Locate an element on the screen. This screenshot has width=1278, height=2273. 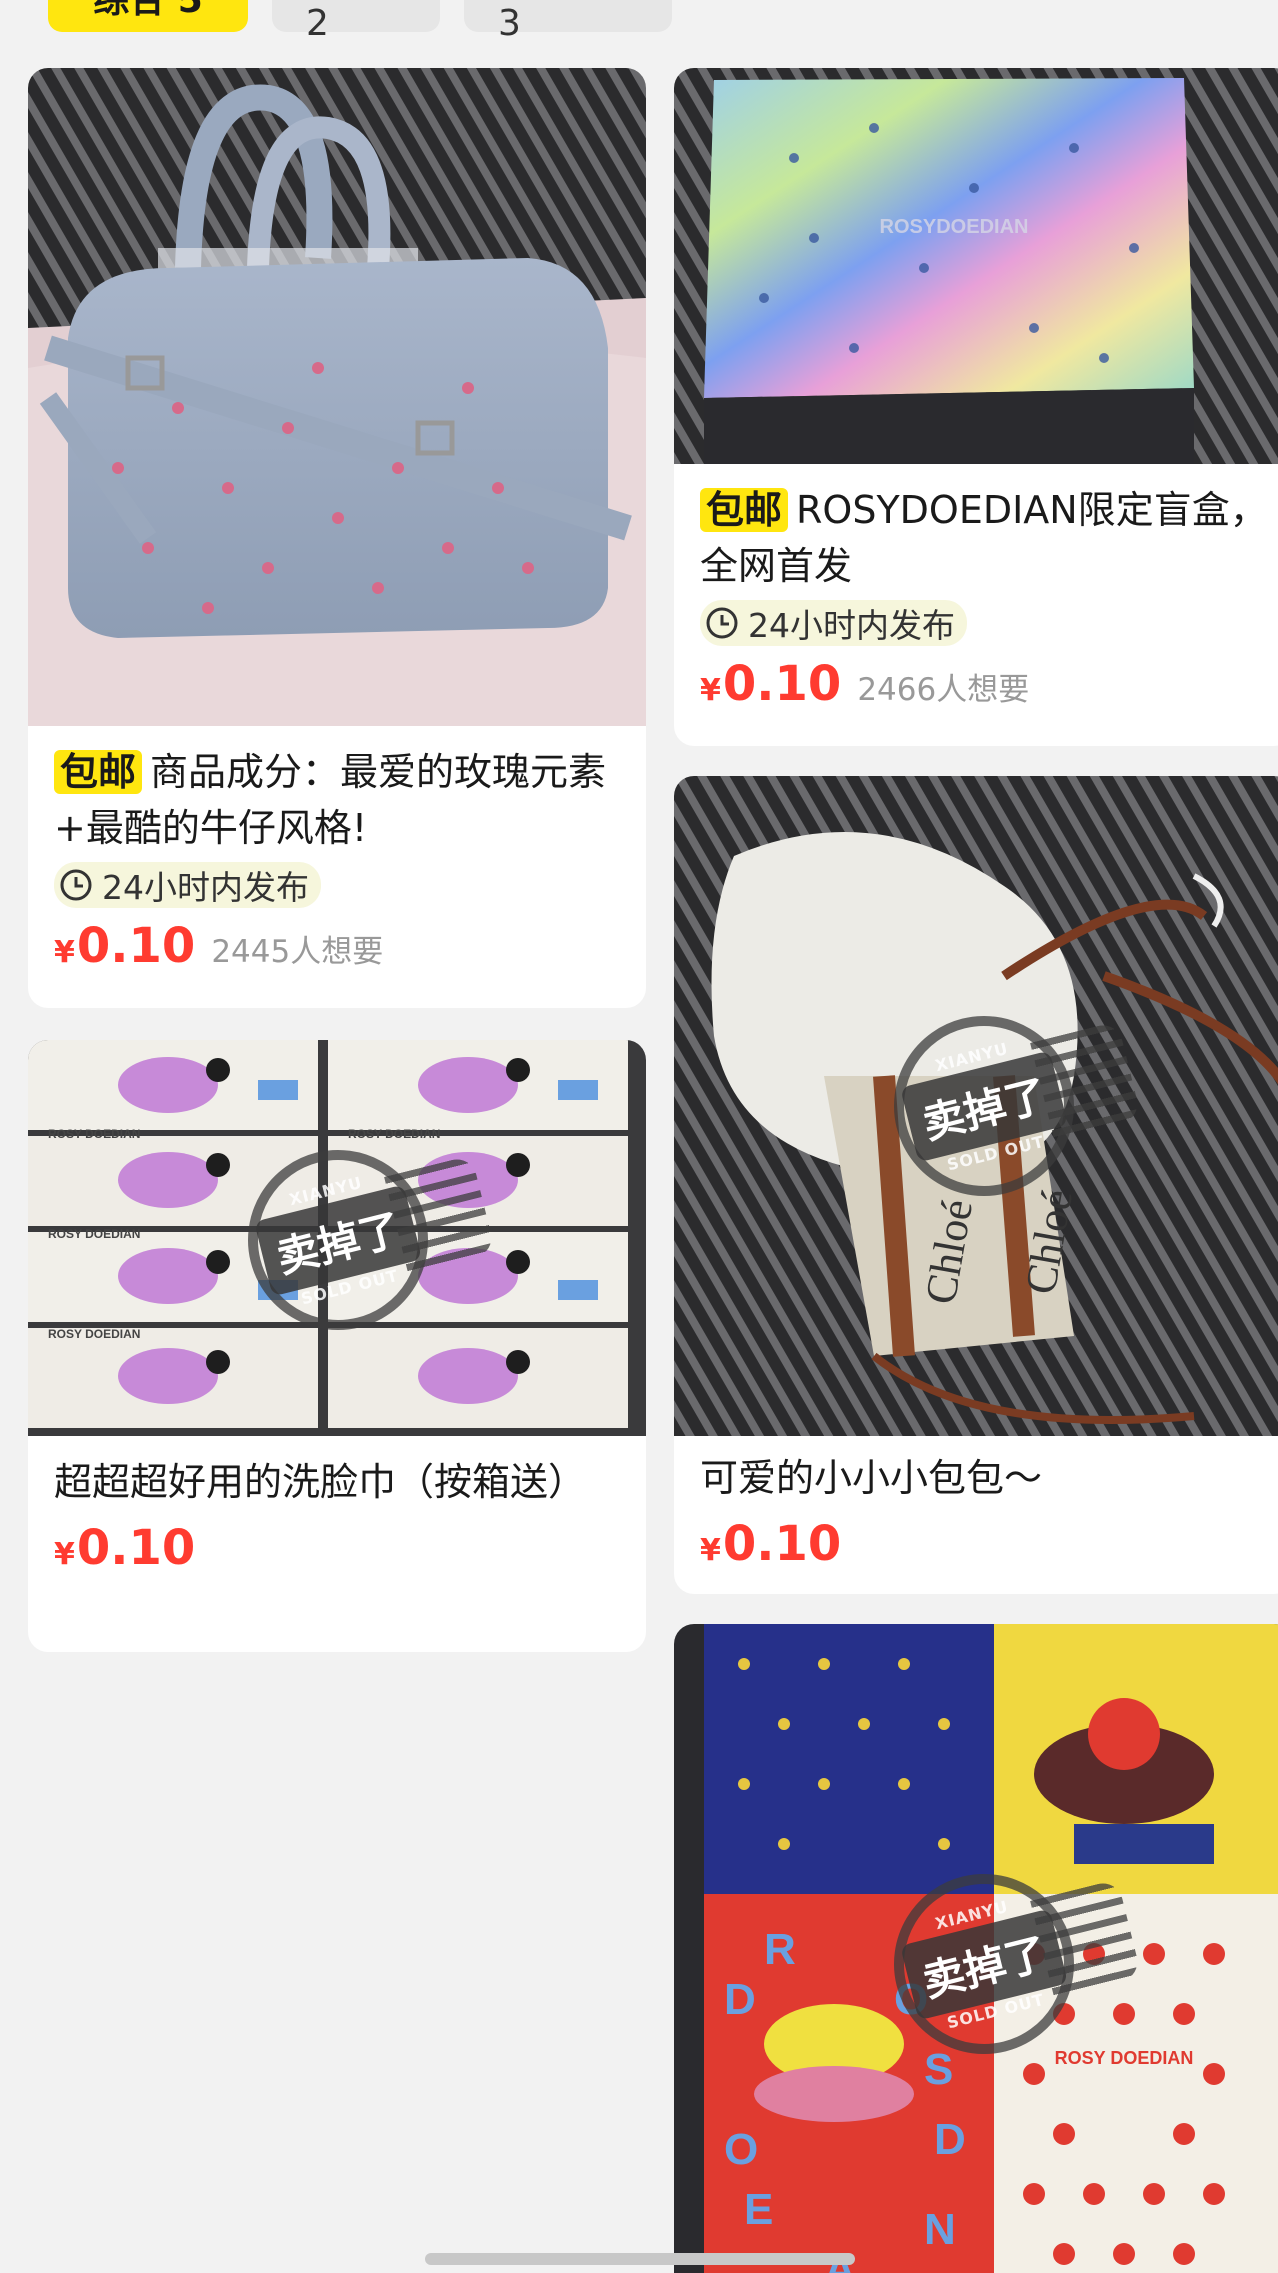
product-title: 包邮 ROSYDOEDIAN限定盲盒，全网首发 is located at coordinates (984, 538).